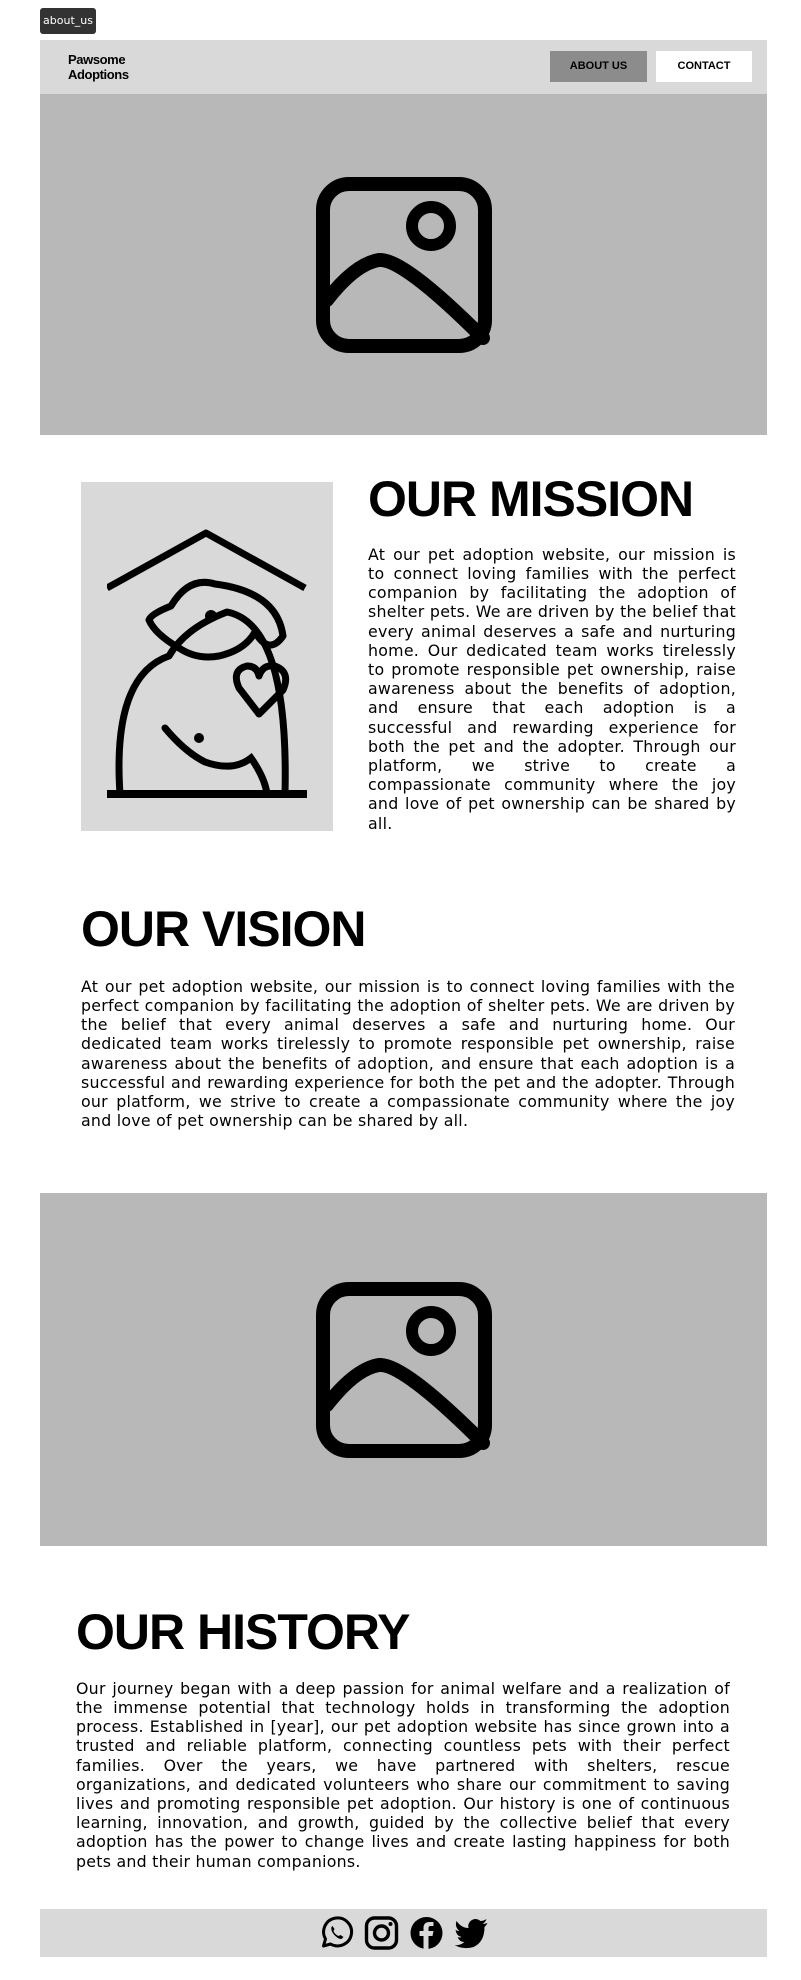 The image size is (801, 1980). I want to click on whatsapp-icon, so click(336, 1933).